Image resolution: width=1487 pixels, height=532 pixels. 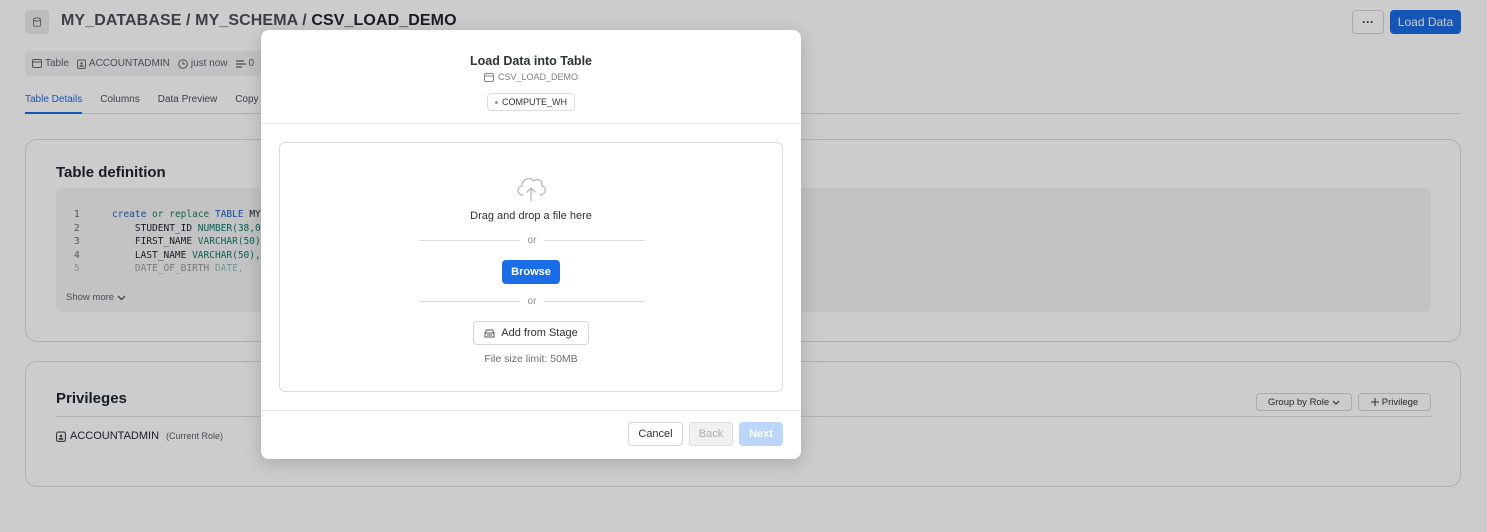 What do you see at coordinates (711, 434) in the screenshot?
I see `back-button: Back` at bounding box center [711, 434].